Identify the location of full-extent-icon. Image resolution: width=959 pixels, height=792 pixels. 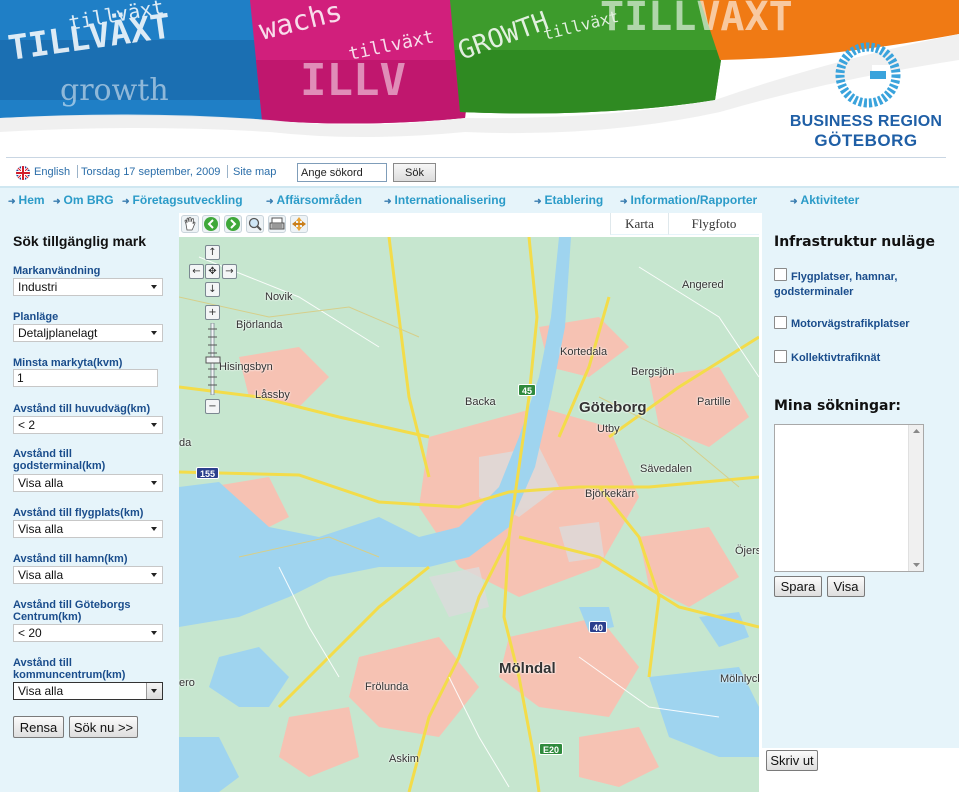
(299, 224).